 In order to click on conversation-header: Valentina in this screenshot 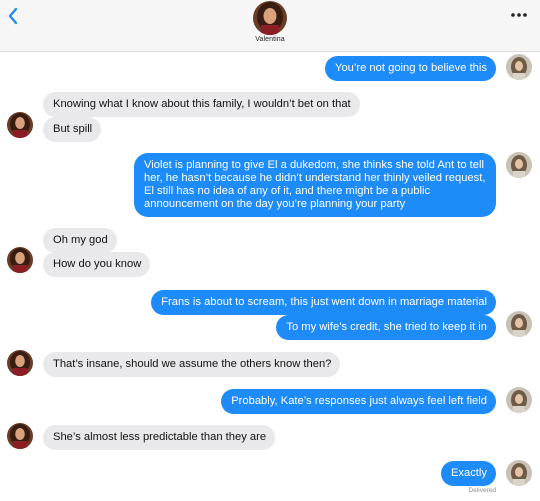, I will do `click(270, 26)`.